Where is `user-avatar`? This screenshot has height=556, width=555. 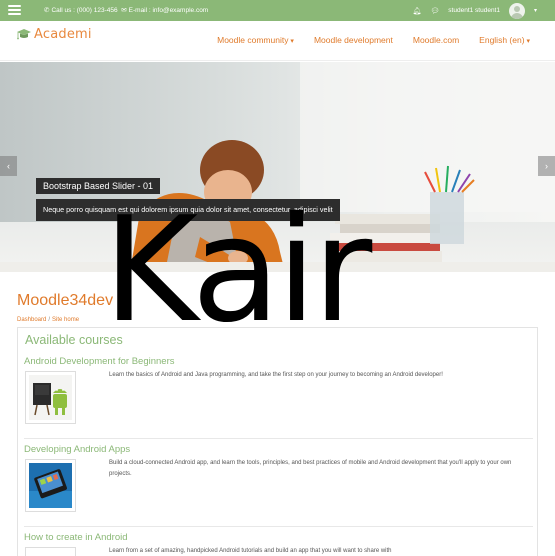 user-avatar is located at coordinates (516, 10).